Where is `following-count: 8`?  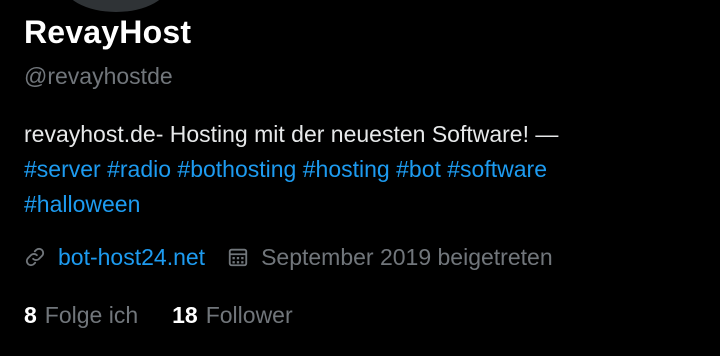 following-count: 8 is located at coordinates (30, 314).